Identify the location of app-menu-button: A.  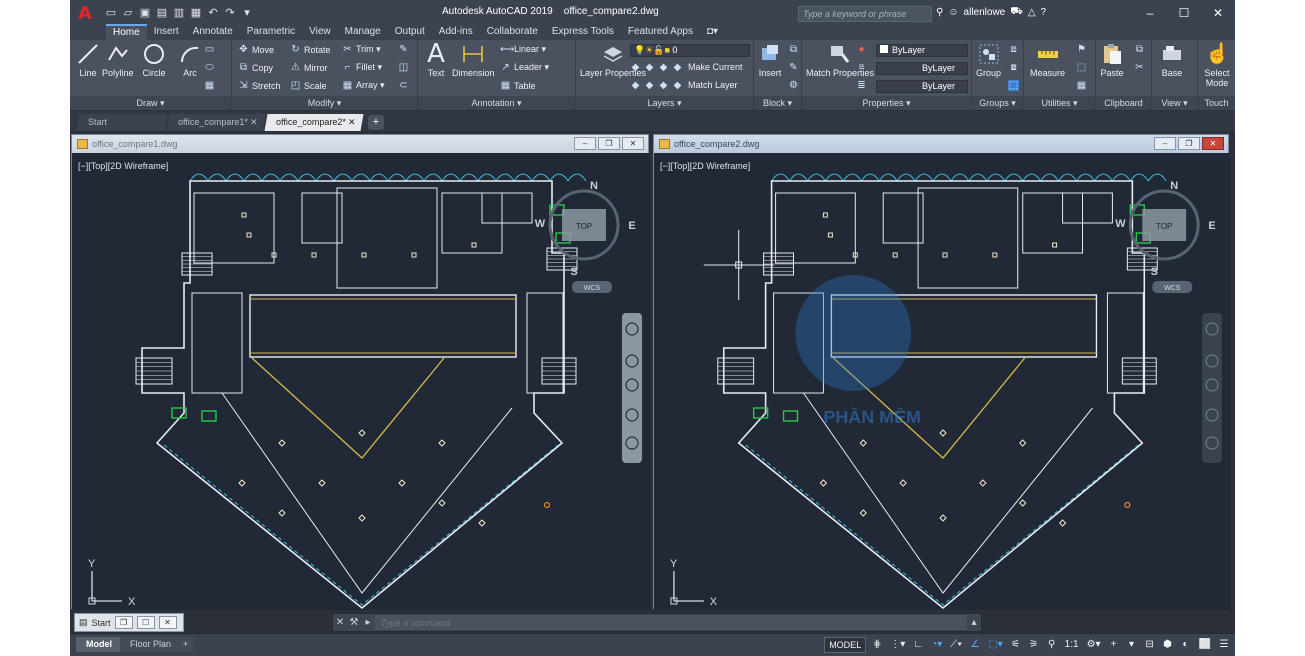
(85, 13).